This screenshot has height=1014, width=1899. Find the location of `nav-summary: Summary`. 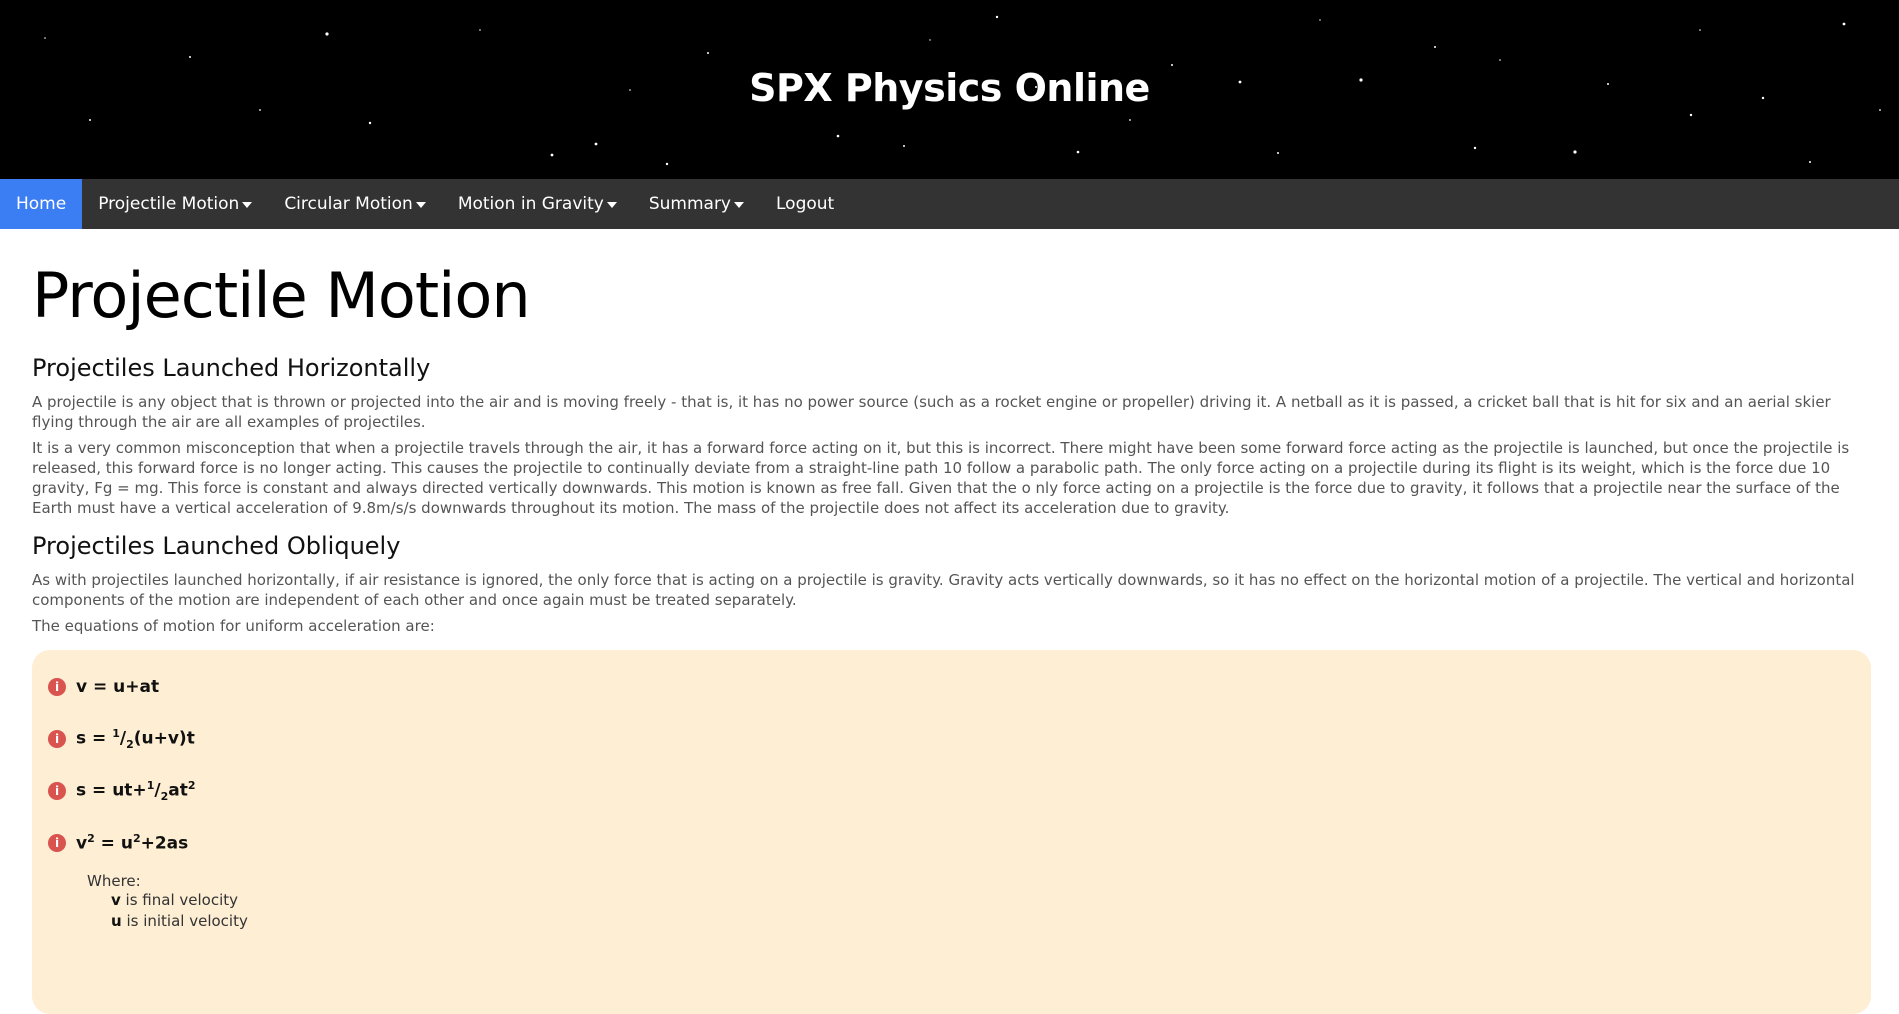

nav-summary: Summary is located at coordinates (696, 204).